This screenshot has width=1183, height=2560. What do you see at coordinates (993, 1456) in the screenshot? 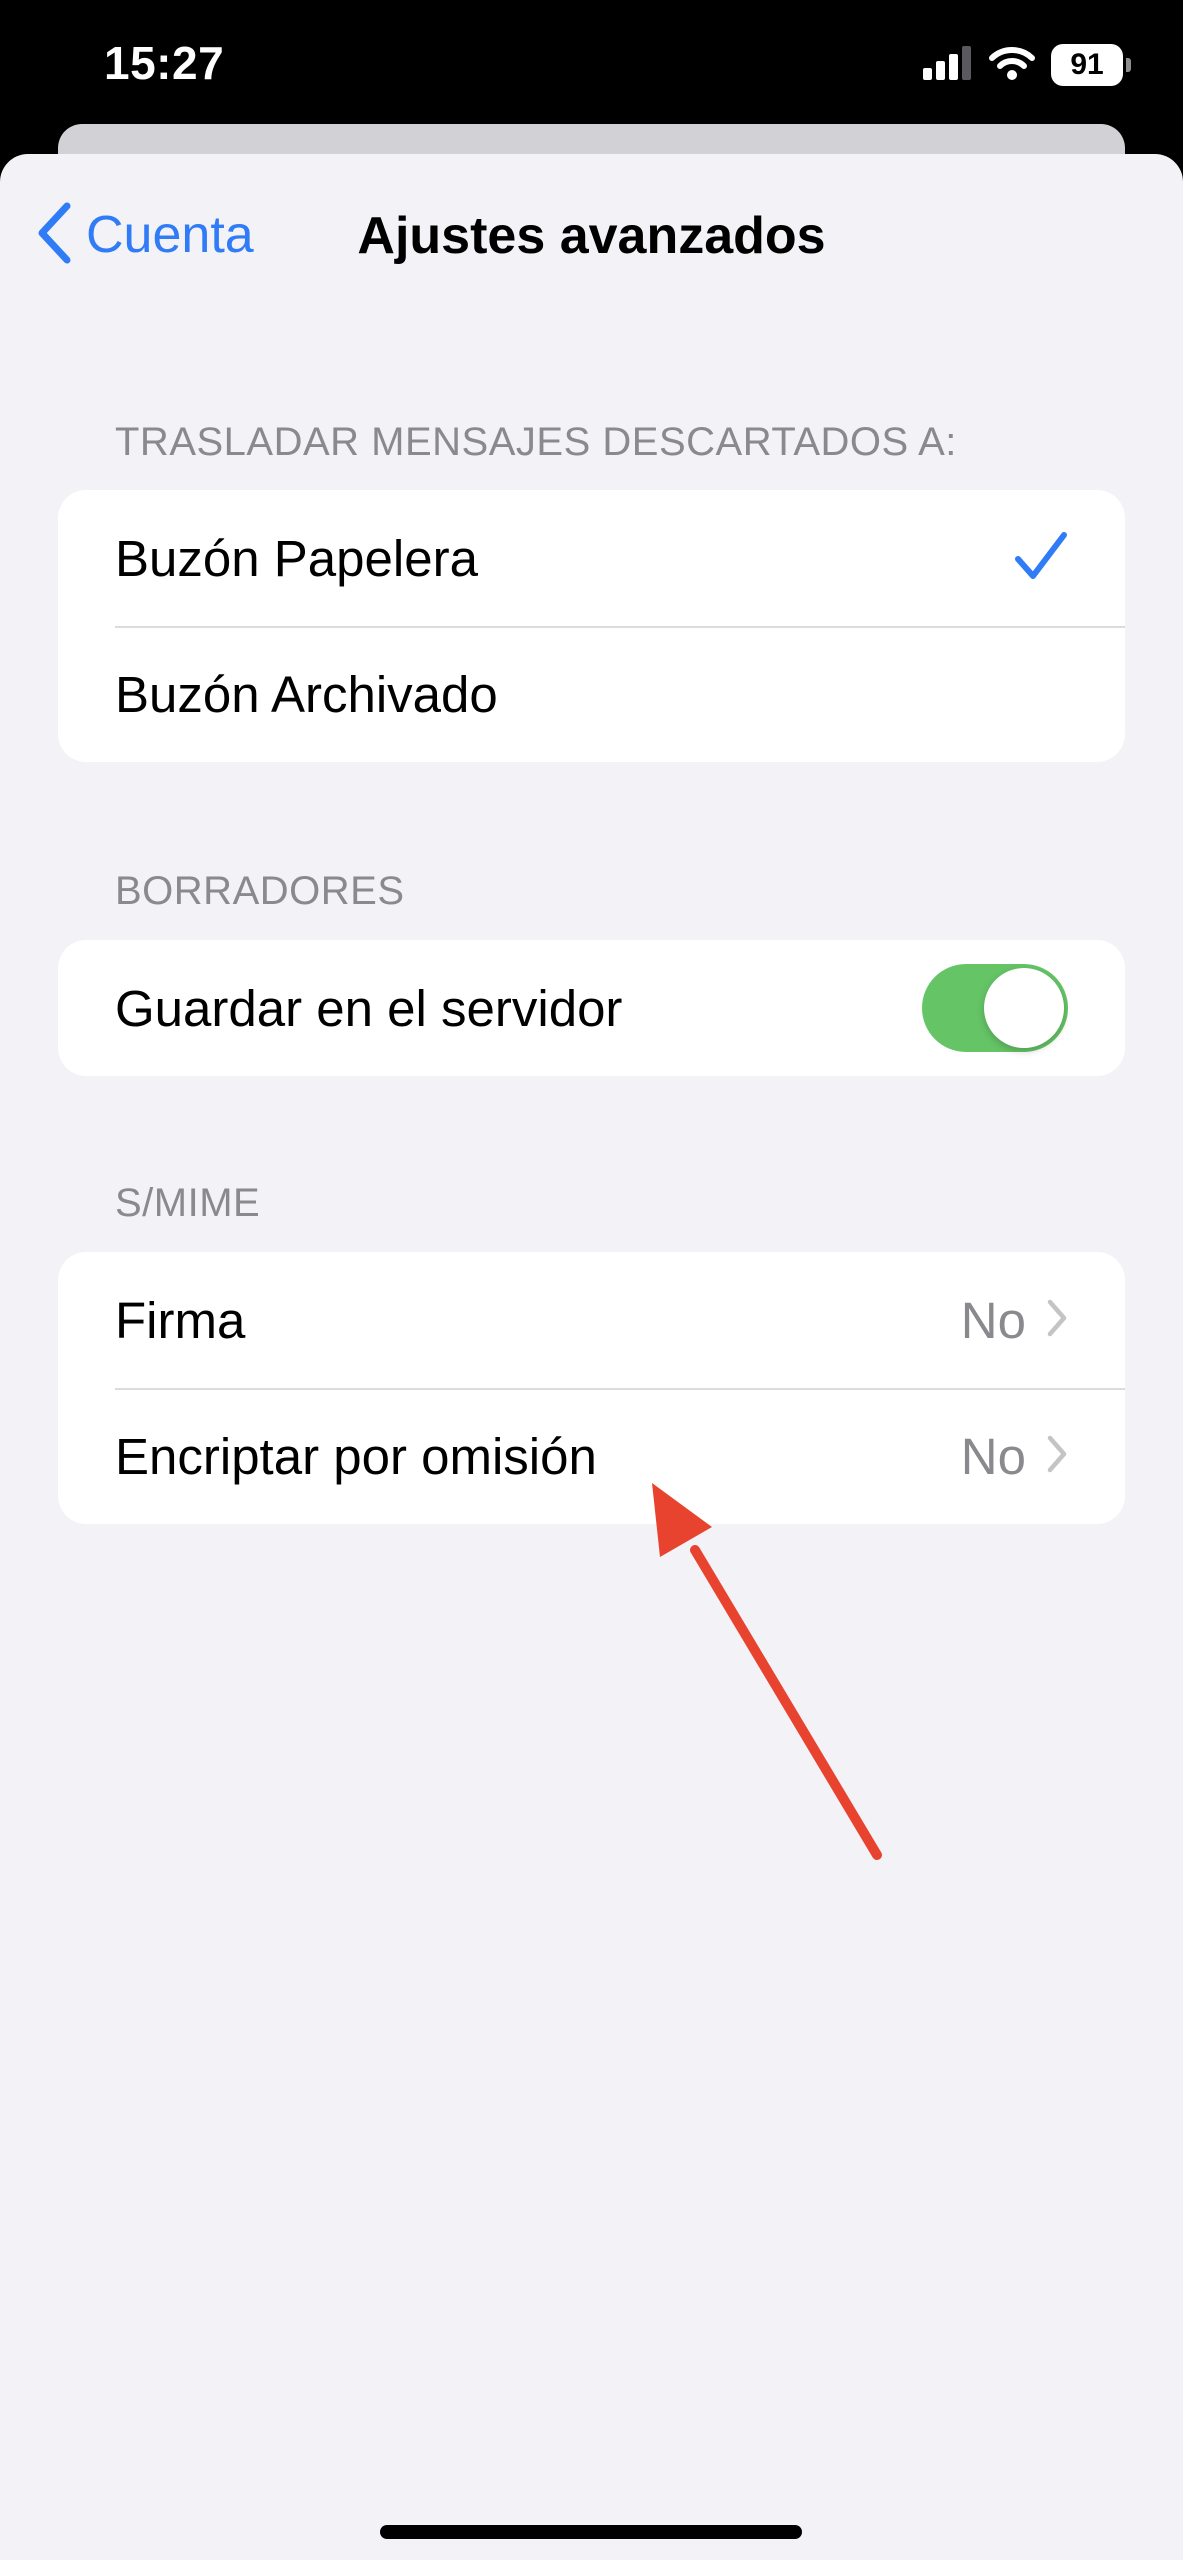
I see `encrypt-by-default-value: No` at bounding box center [993, 1456].